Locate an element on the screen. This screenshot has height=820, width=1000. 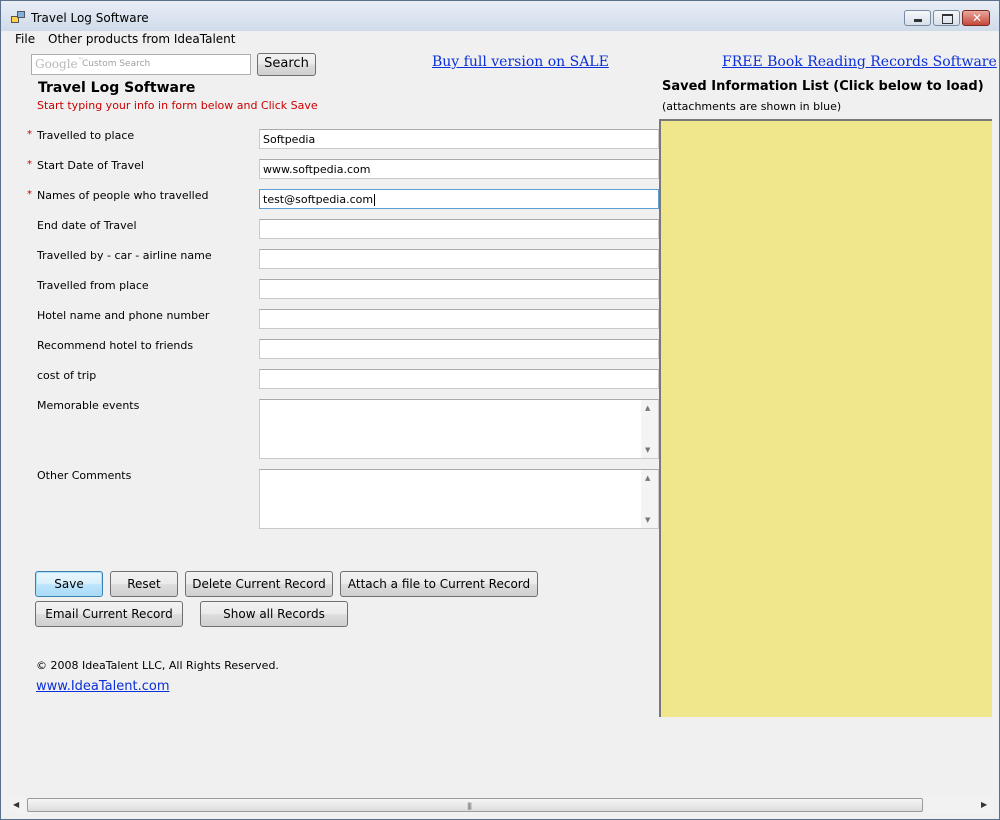
attach-file-button: Attach a file to Current Record is located at coordinates (439, 584).